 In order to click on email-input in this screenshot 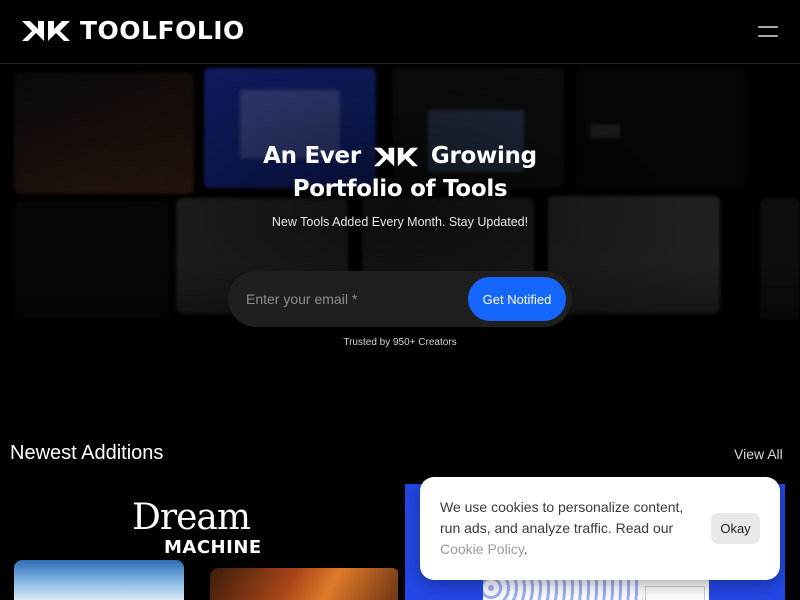, I will do `click(351, 299)`.